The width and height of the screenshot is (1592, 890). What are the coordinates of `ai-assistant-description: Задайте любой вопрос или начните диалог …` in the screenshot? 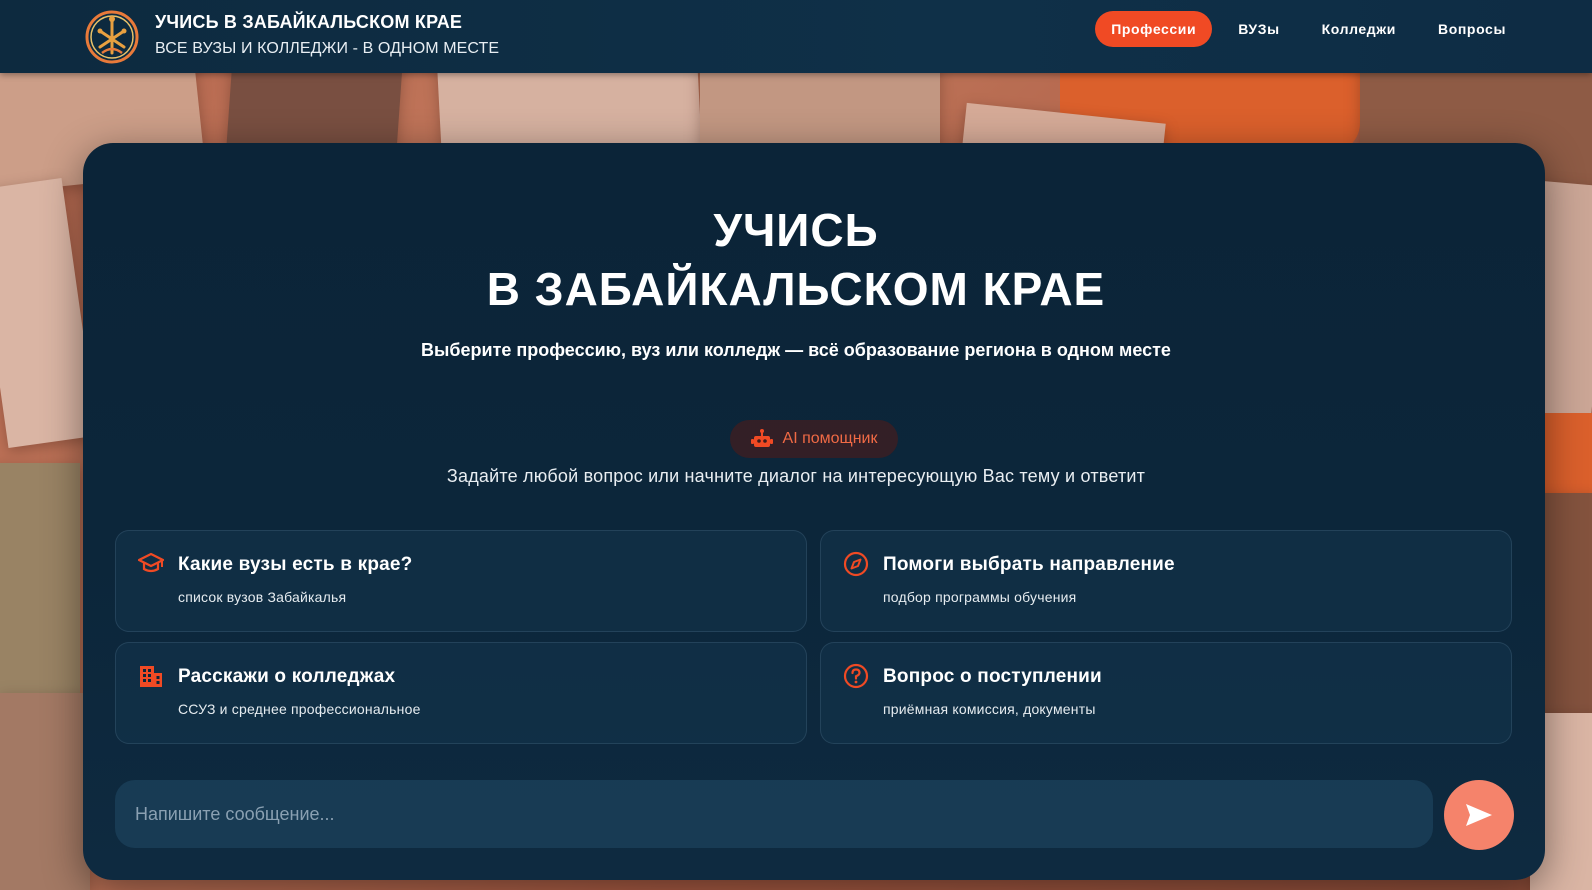 It's located at (796, 476).